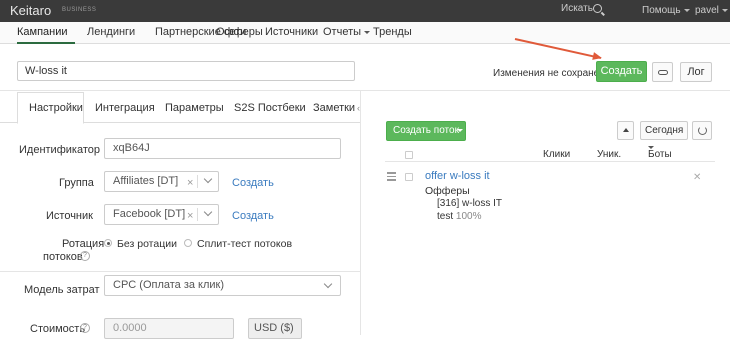 Image resolution: width=730 pixels, height=339 pixels. What do you see at coordinates (660, 154) in the screenshot?
I see `column-header-bots: Боты` at bounding box center [660, 154].